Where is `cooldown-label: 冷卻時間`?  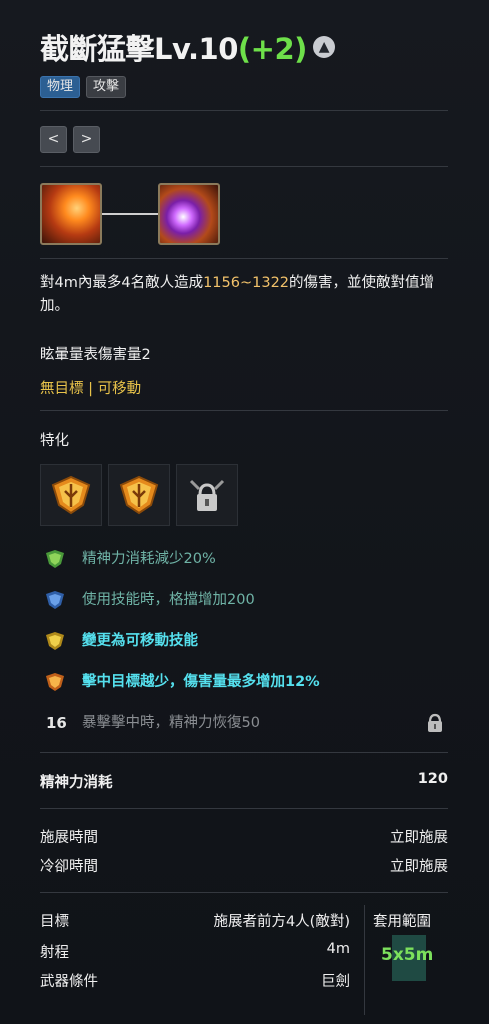 cooldown-label: 冷卻時間 is located at coordinates (69, 867).